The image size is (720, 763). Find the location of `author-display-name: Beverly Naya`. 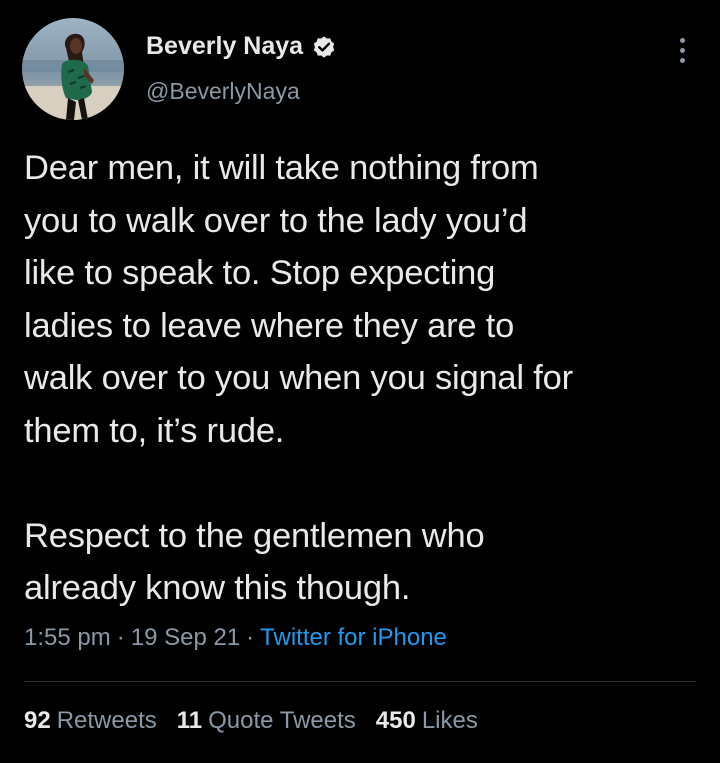

author-display-name: Beverly Naya is located at coordinates (224, 46).